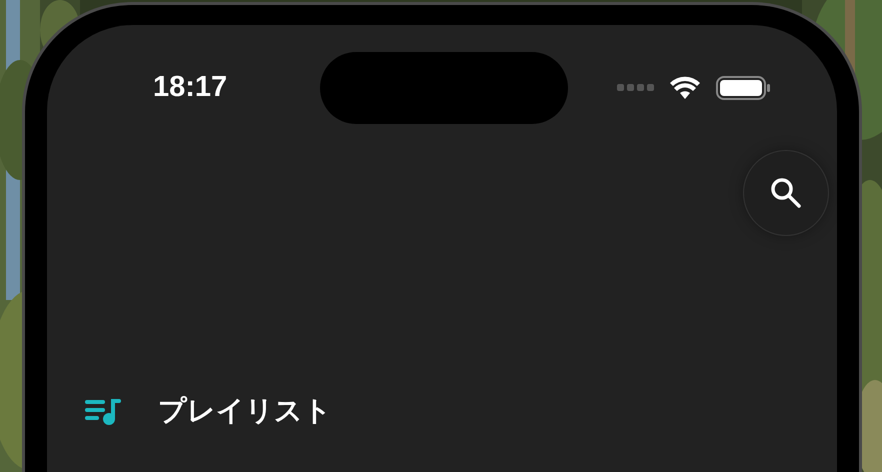 This screenshot has height=472, width=882. What do you see at coordinates (103, 411) in the screenshot?
I see `playlist-icon` at bounding box center [103, 411].